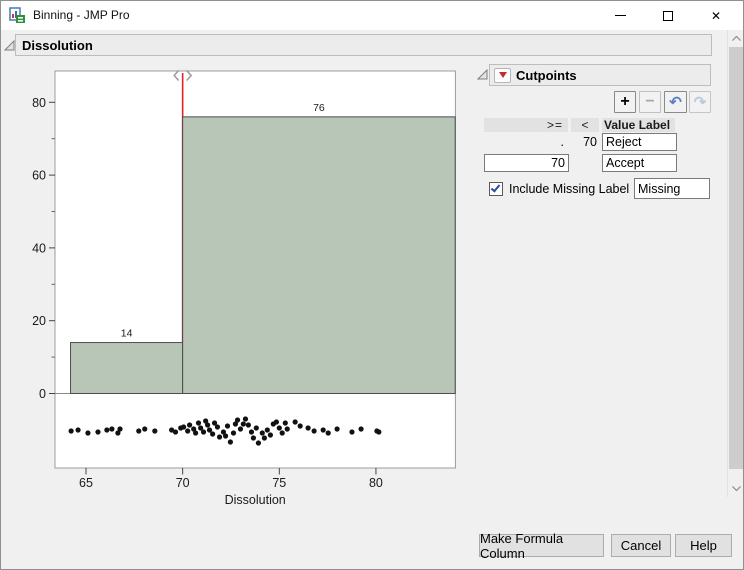 The height and width of the screenshot is (570, 744). Describe the element at coordinates (526, 125) in the screenshot. I see `column-header-ge: >=` at that location.